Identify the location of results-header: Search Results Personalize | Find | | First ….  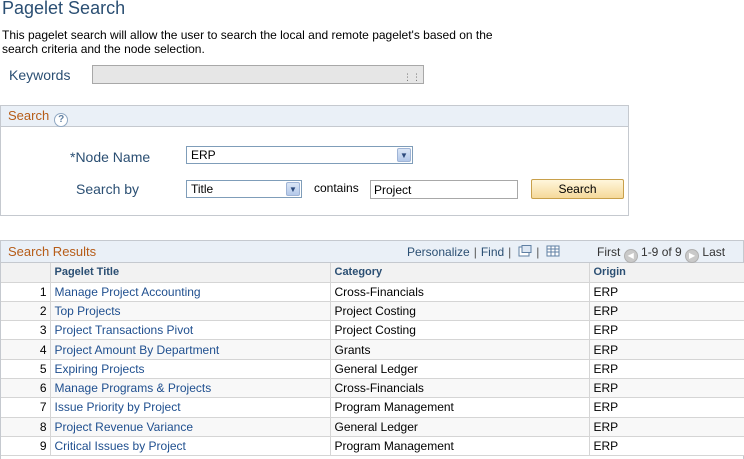
(372, 252).